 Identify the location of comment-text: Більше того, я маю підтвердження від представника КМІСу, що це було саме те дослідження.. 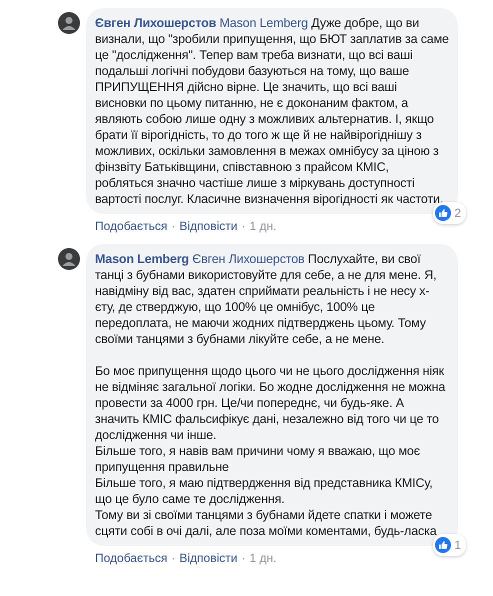
(264, 491).